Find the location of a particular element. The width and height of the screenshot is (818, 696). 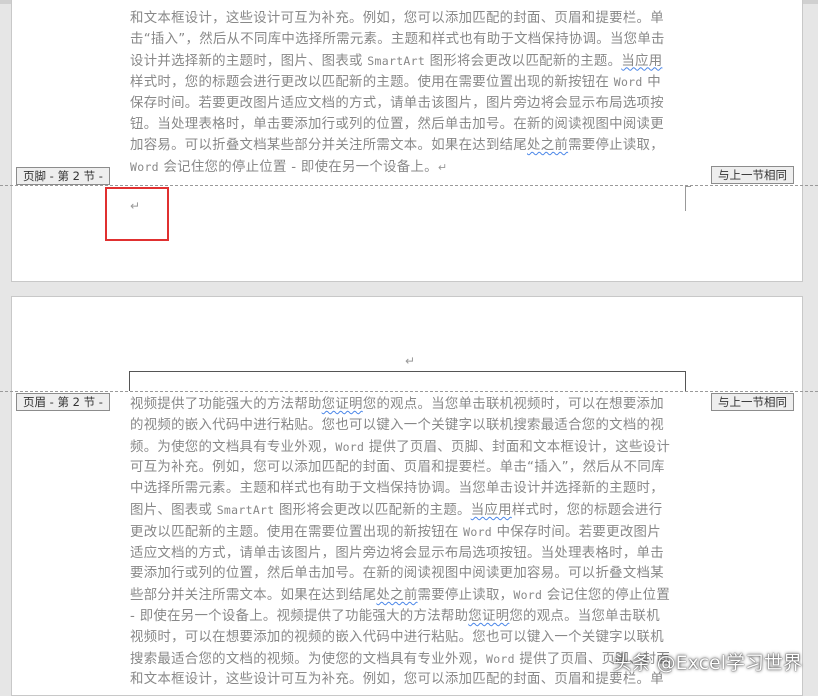

same-as-previous-tag-footer: 与上一节相同 is located at coordinates (752, 175).